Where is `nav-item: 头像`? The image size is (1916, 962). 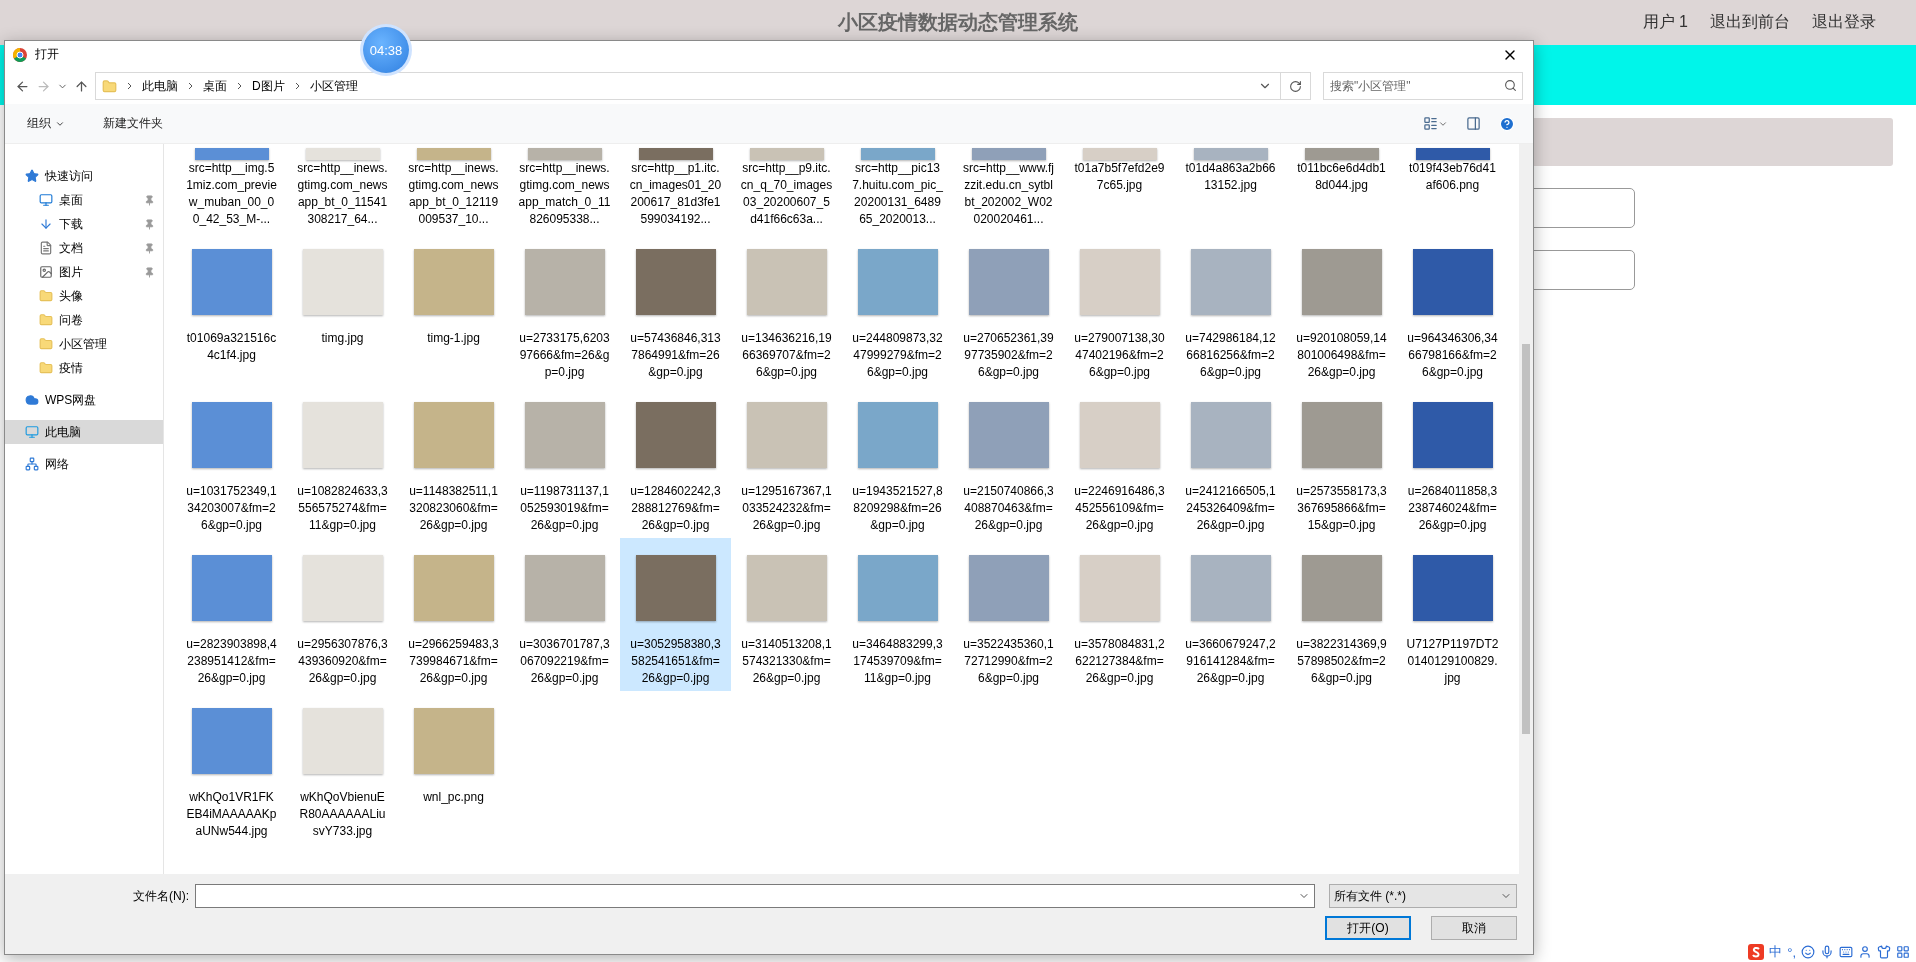 nav-item: 头像 is located at coordinates (84, 296).